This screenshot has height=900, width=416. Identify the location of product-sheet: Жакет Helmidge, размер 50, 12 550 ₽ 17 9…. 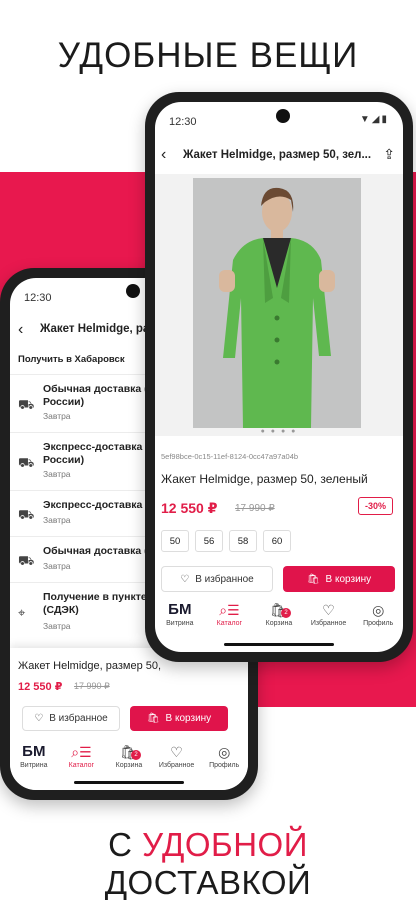
(129, 719).